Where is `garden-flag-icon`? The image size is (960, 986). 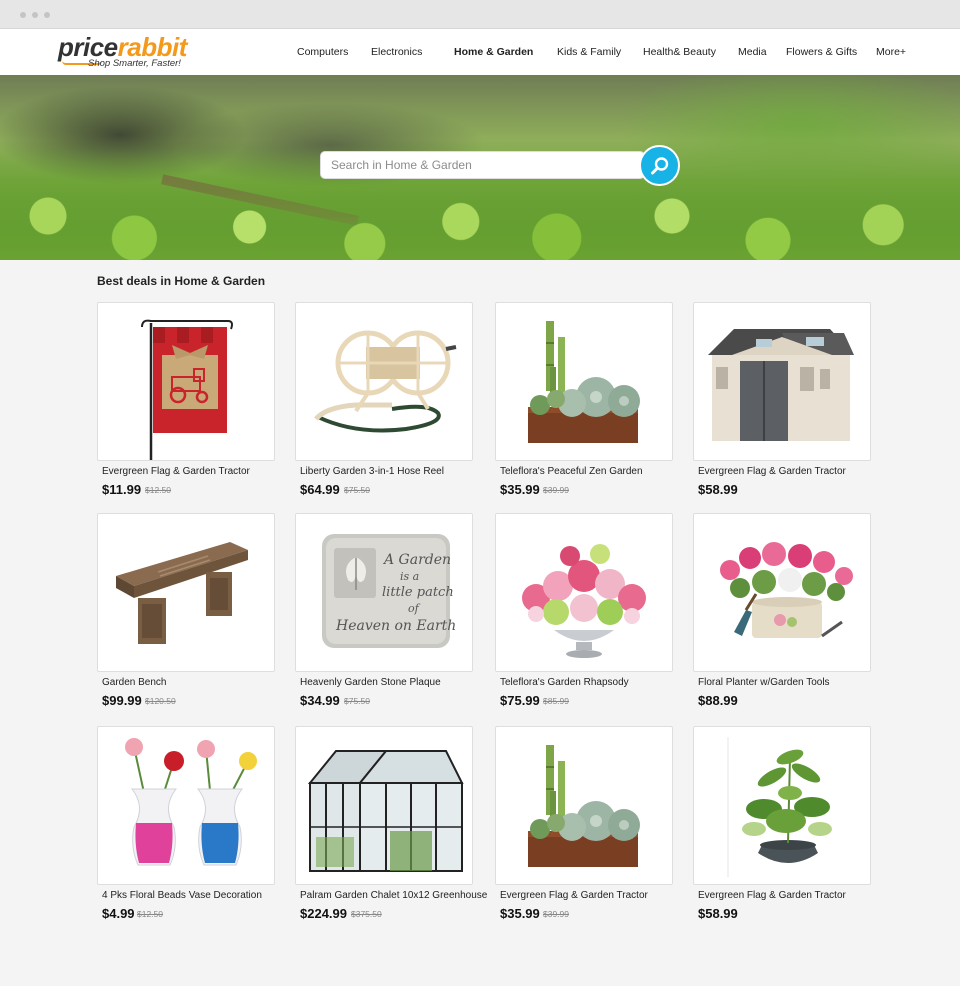 garden-flag-icon is located at coordinates (187, 389).